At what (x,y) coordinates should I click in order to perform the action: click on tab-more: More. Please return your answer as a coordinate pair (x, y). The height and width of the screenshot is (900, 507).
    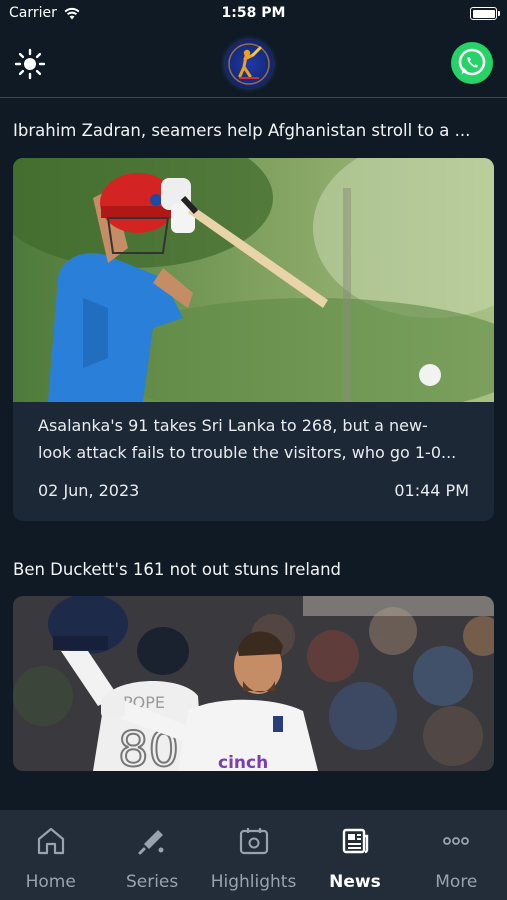
    Looking at the image, I should click on (456, 855).